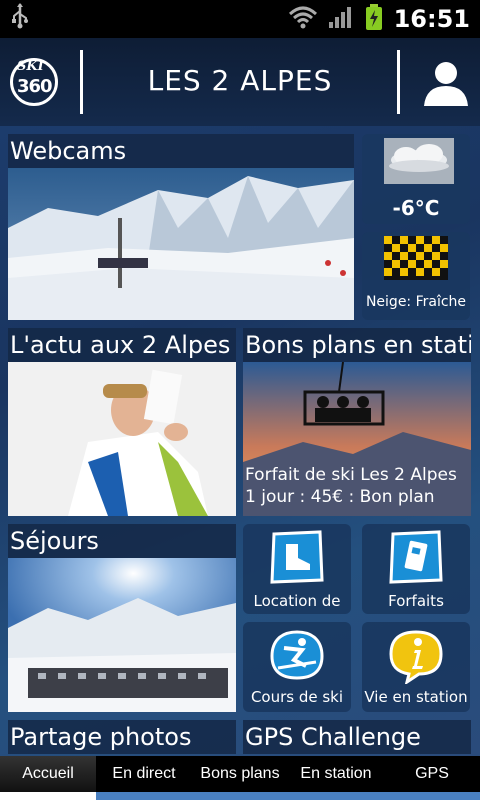 The image size is (480, 800). I want to click on header-divider-left, so click(81, 82).